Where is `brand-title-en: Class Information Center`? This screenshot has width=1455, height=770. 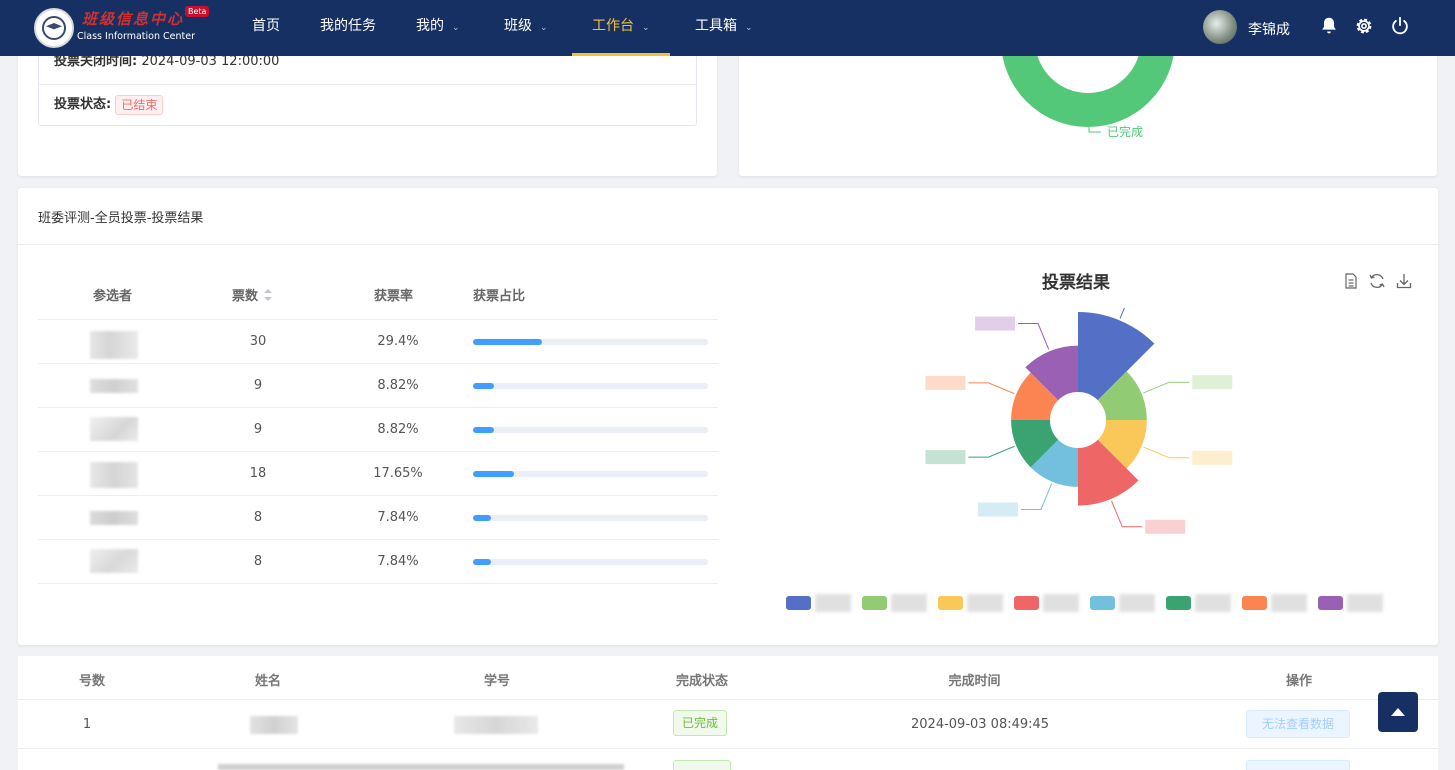 brand-title-en: Class Information Center is located at coordinates (136, 36).